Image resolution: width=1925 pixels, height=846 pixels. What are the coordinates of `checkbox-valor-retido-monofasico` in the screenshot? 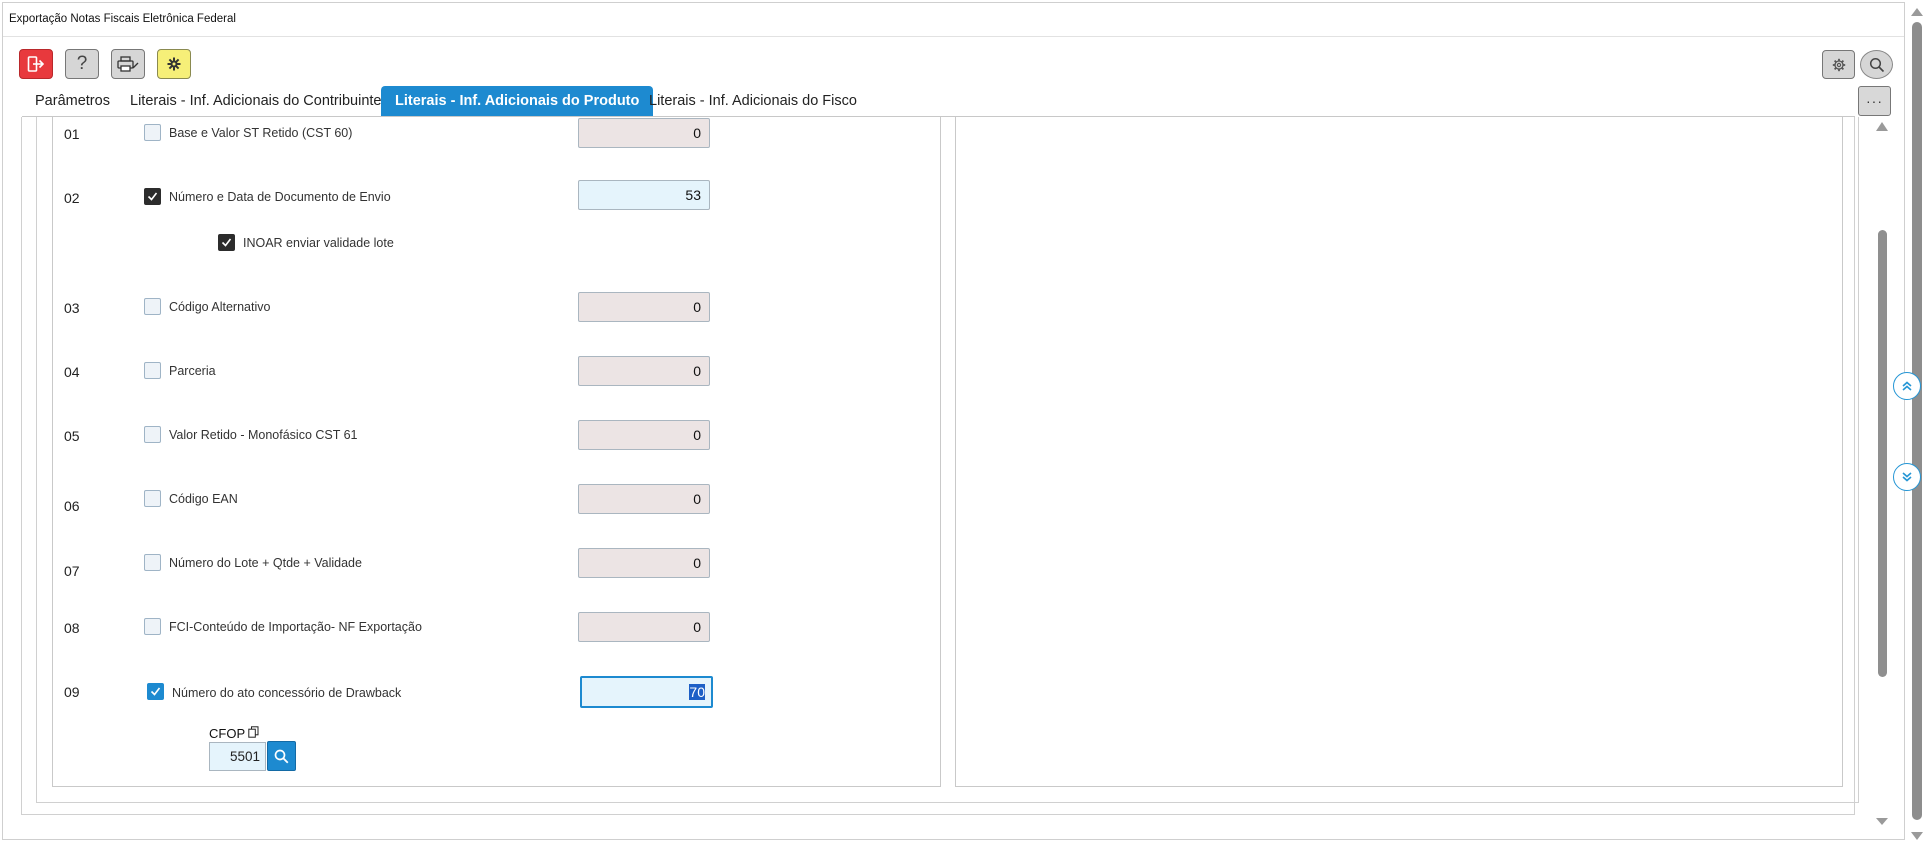 It's located at (152, 434).